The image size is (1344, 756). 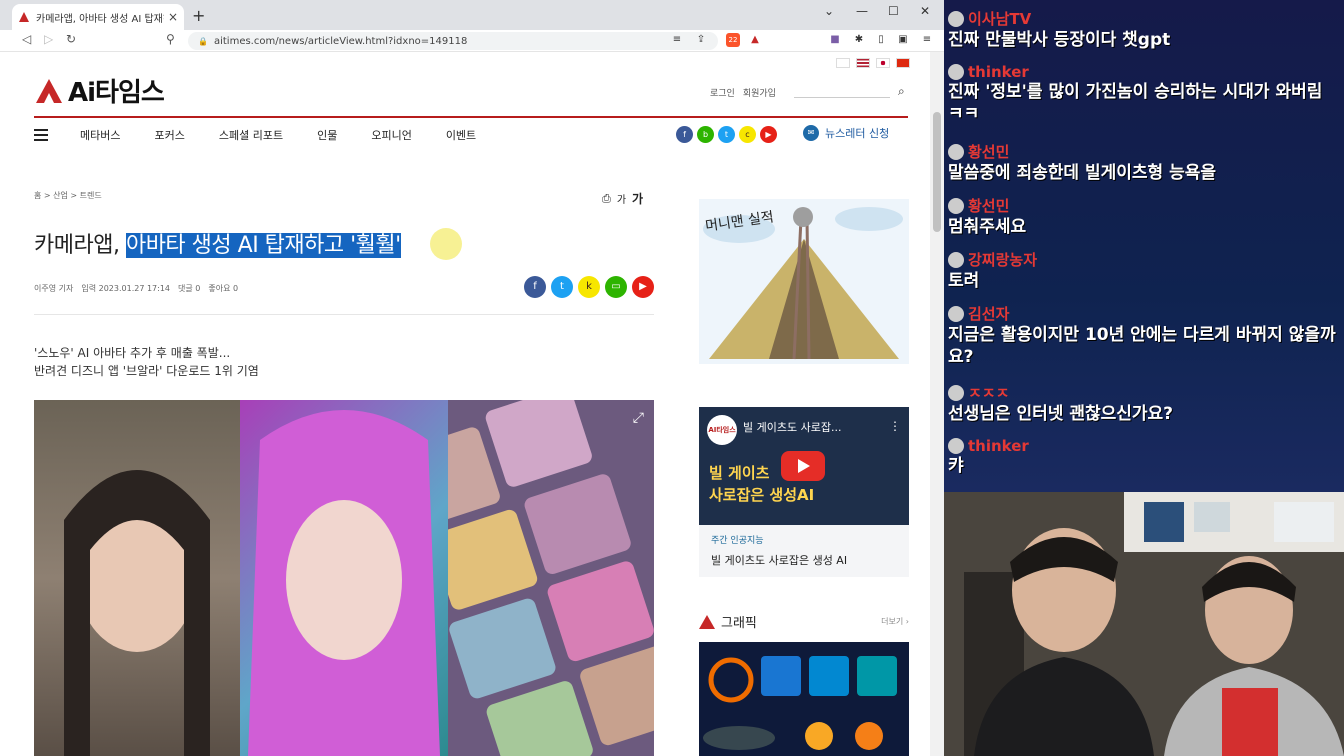 What do you see at coordinates (71, 39) in the screenshot?
I see `reload-icon: ↻` at bounding box center [71, 39].